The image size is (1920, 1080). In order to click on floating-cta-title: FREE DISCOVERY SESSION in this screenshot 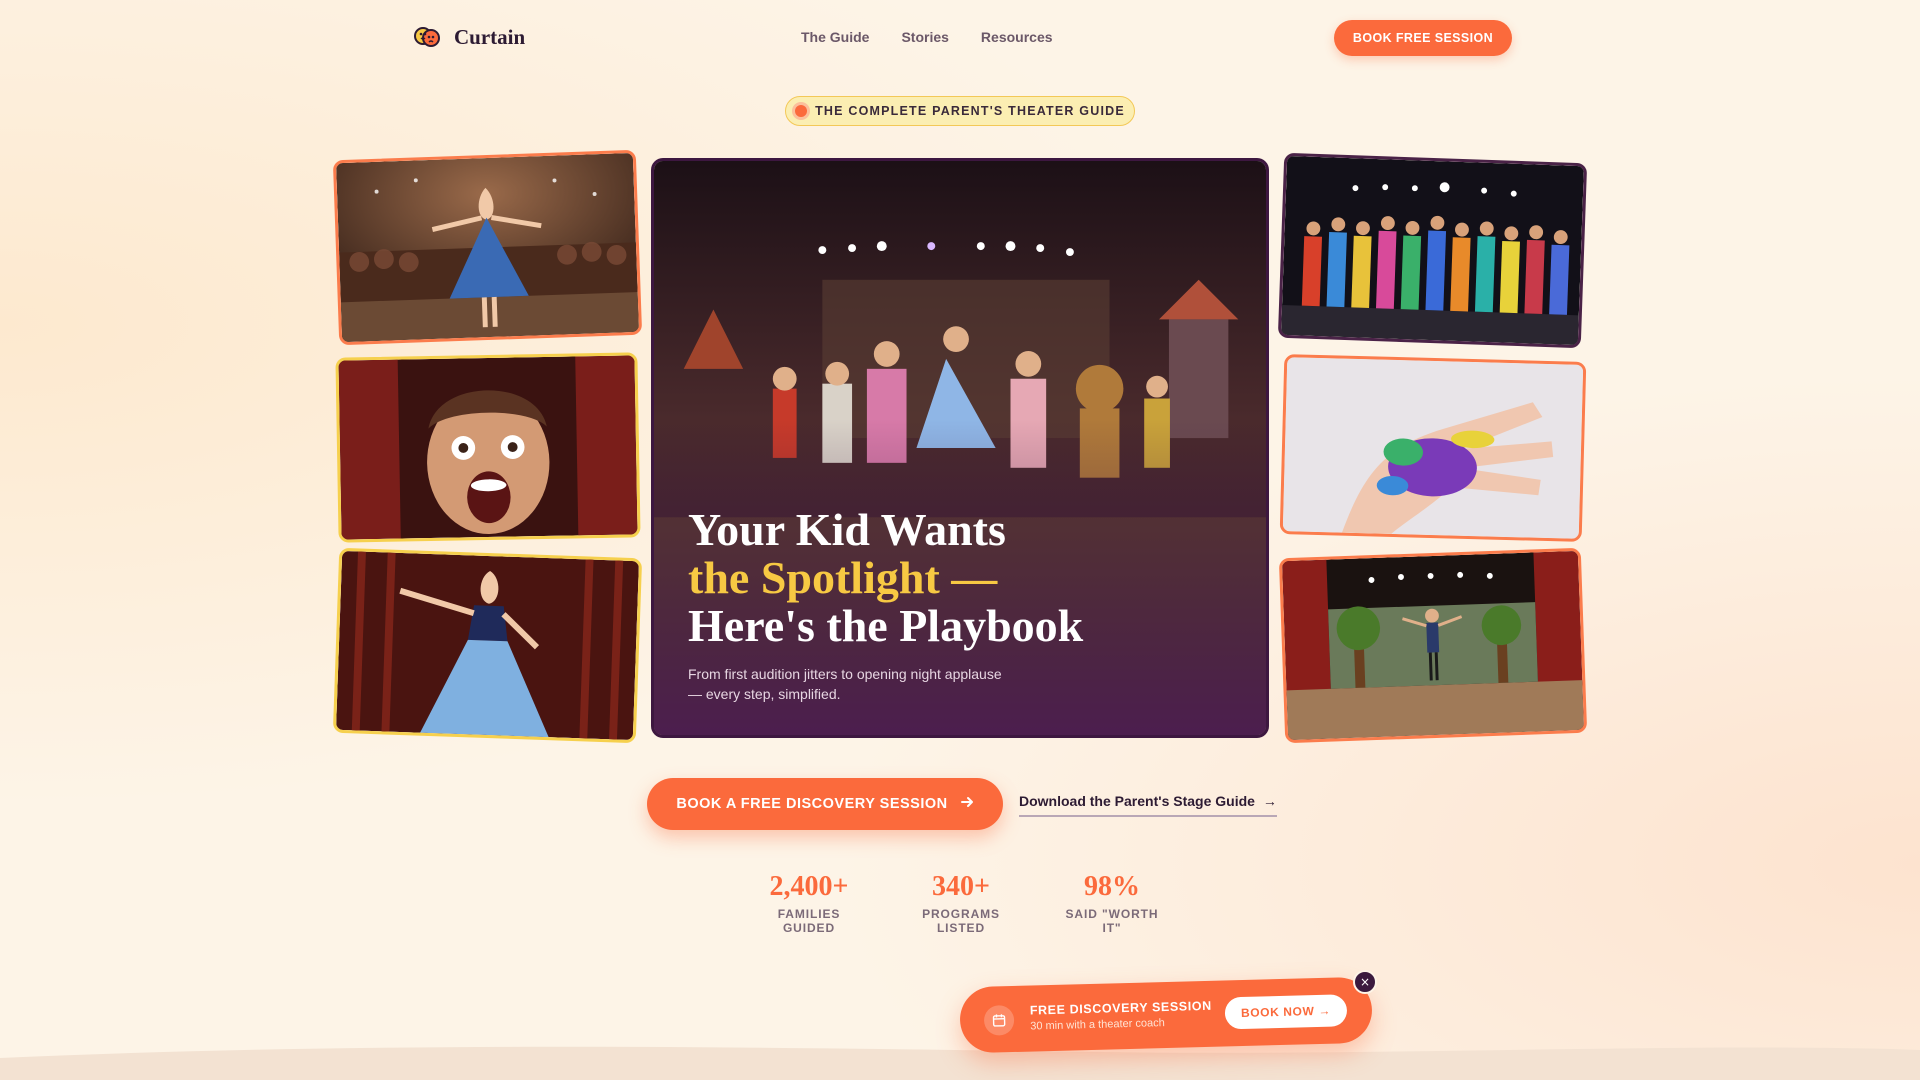, I will do `click(1120, 1008)`.